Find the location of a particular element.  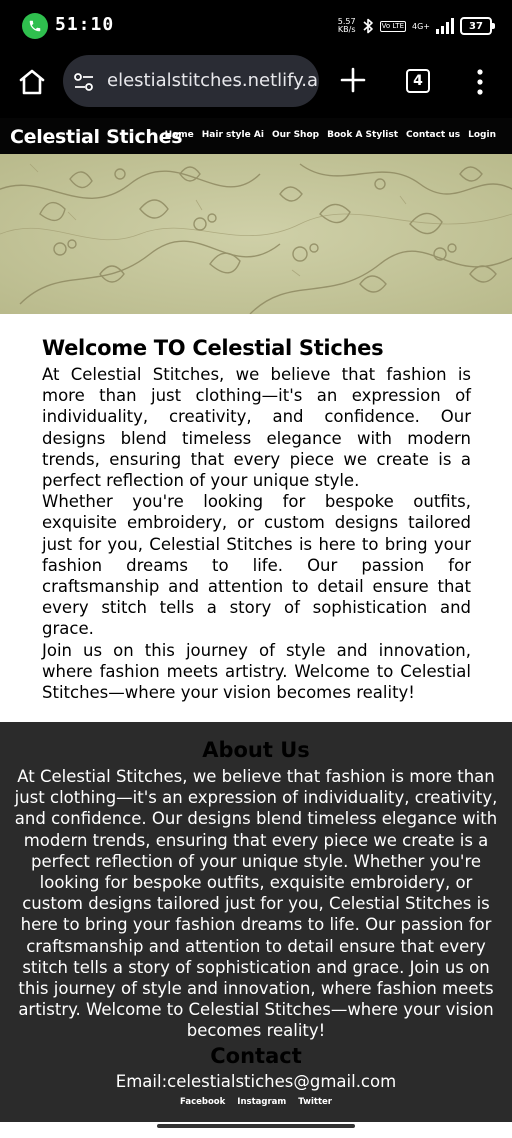

tab-switcher-icon: 4 is located at coordinates (418, 81).